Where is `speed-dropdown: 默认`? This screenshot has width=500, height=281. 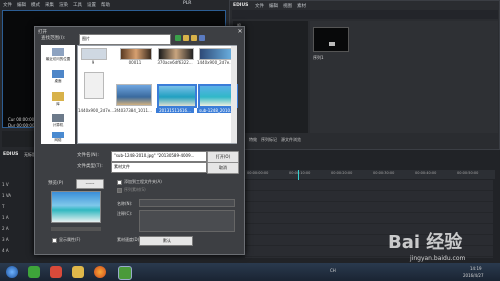 speed-dropdown: 默认 is located at coordinates (166, 241).